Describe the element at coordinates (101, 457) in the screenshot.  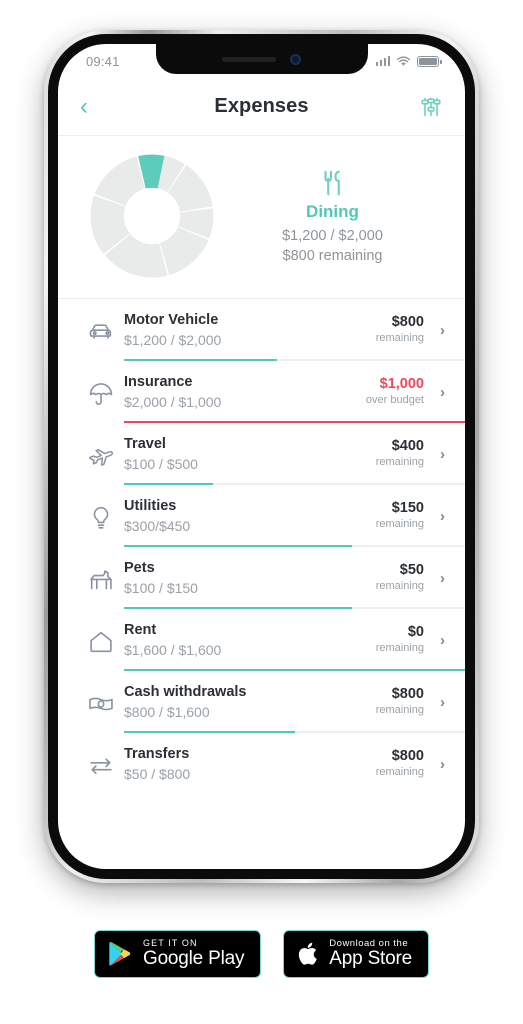
I see `airplane-icon` at that location.